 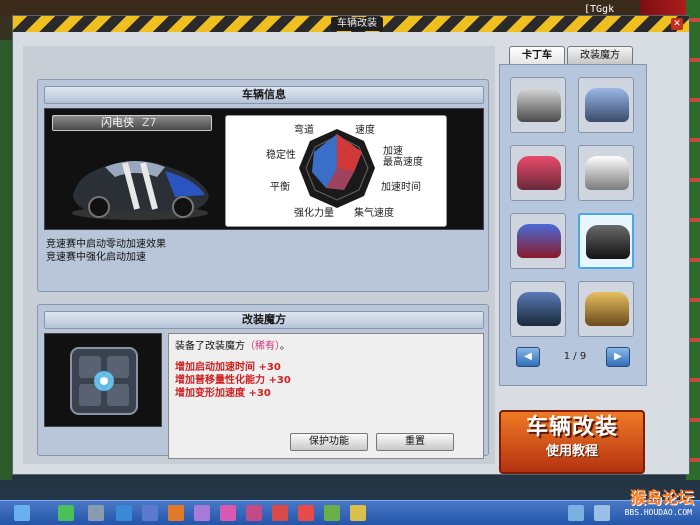 I want to click on home-icon, so click(x=124, y=513).